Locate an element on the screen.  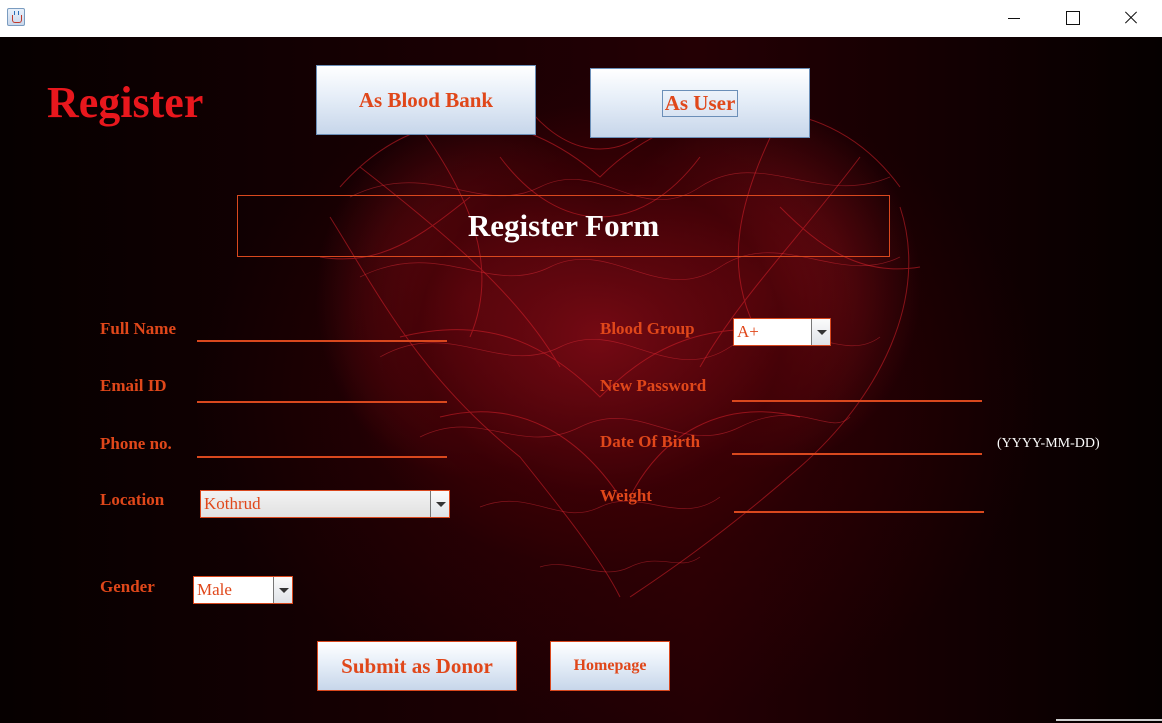
email-field is located at coordinates (322, 402).